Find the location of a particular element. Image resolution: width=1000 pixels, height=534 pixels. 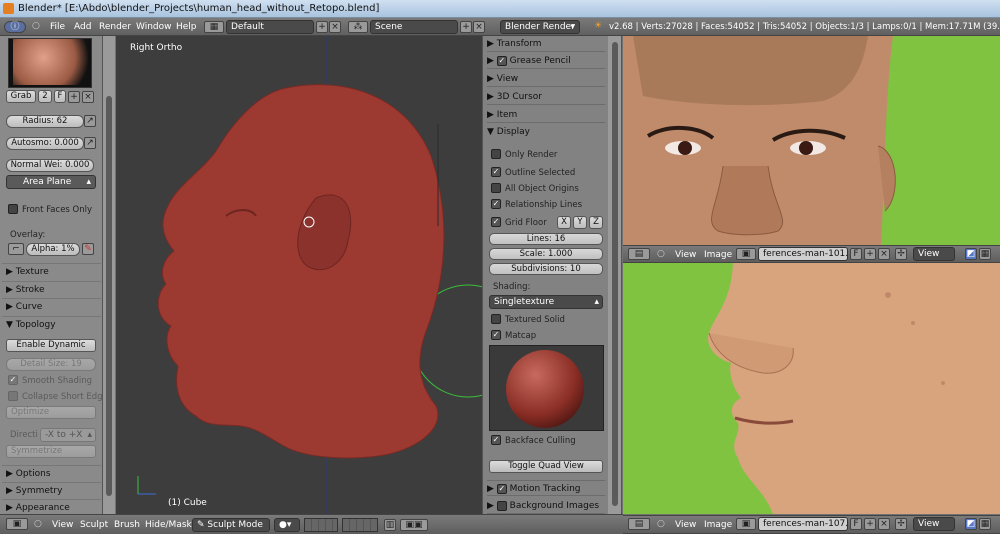

remove-scene-button: × is located at coordinates (479, 27).